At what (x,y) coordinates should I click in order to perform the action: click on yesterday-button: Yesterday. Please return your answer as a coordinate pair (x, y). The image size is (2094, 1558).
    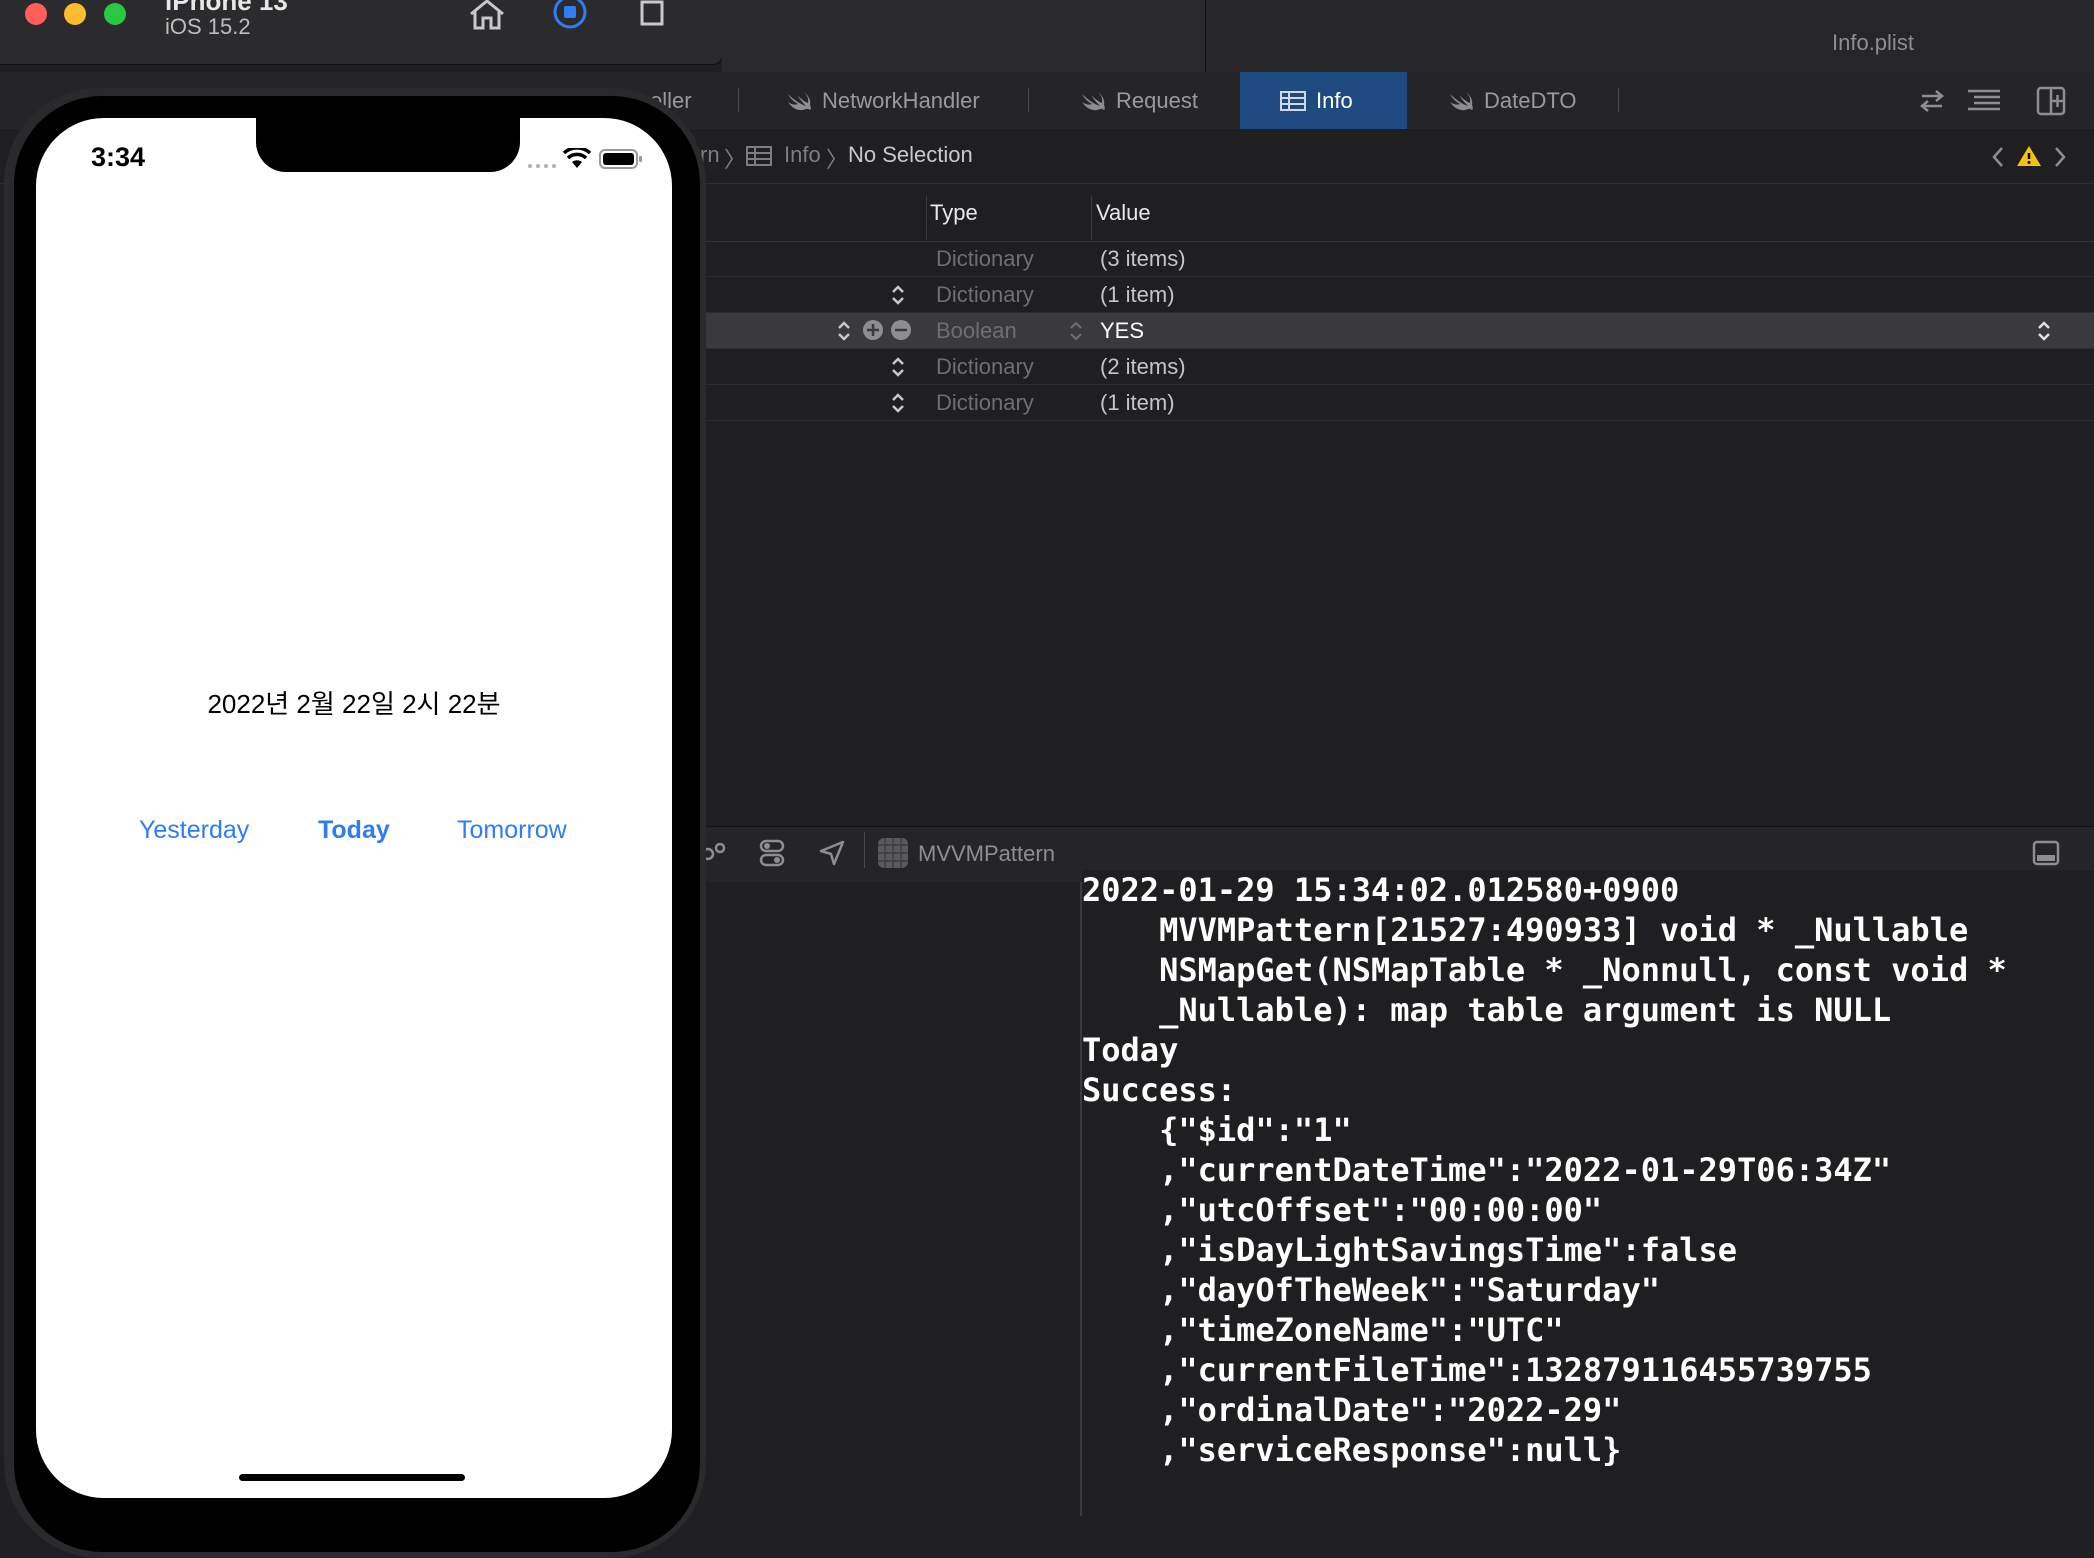
    Looking at the image, I should click on (194, 830).